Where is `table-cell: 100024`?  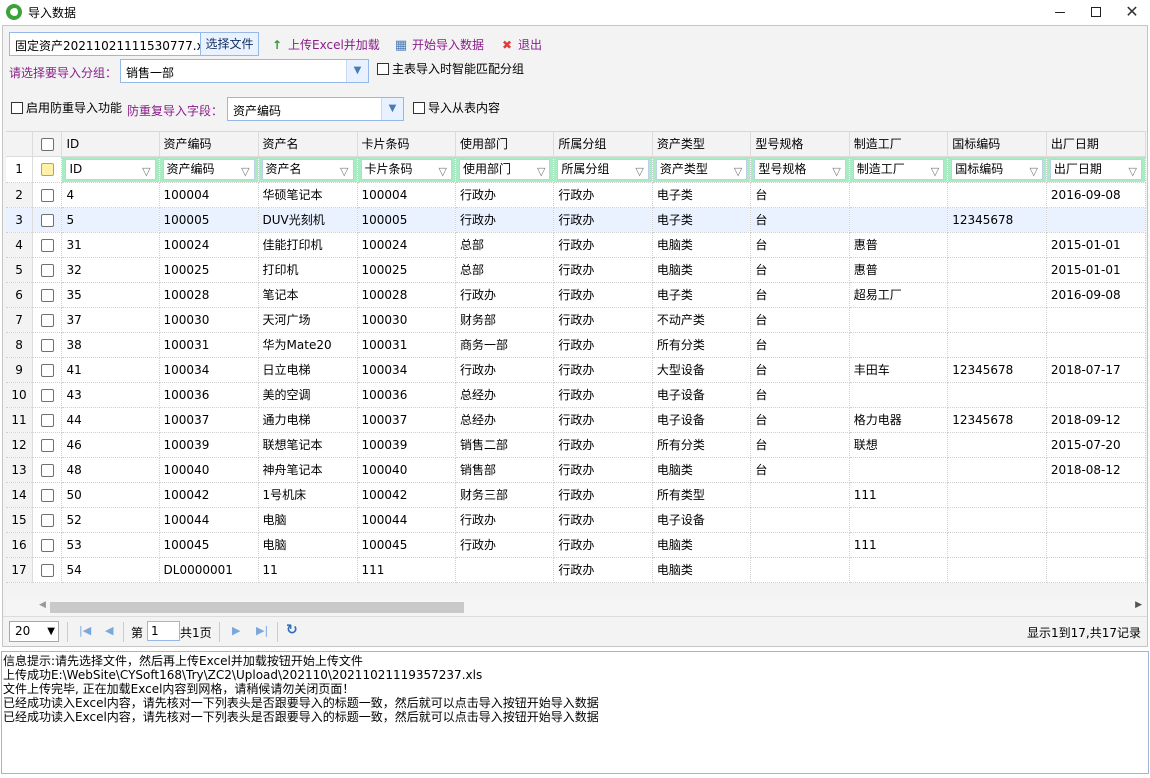 table-cell: 100024 is located at coordinates (406, 245).